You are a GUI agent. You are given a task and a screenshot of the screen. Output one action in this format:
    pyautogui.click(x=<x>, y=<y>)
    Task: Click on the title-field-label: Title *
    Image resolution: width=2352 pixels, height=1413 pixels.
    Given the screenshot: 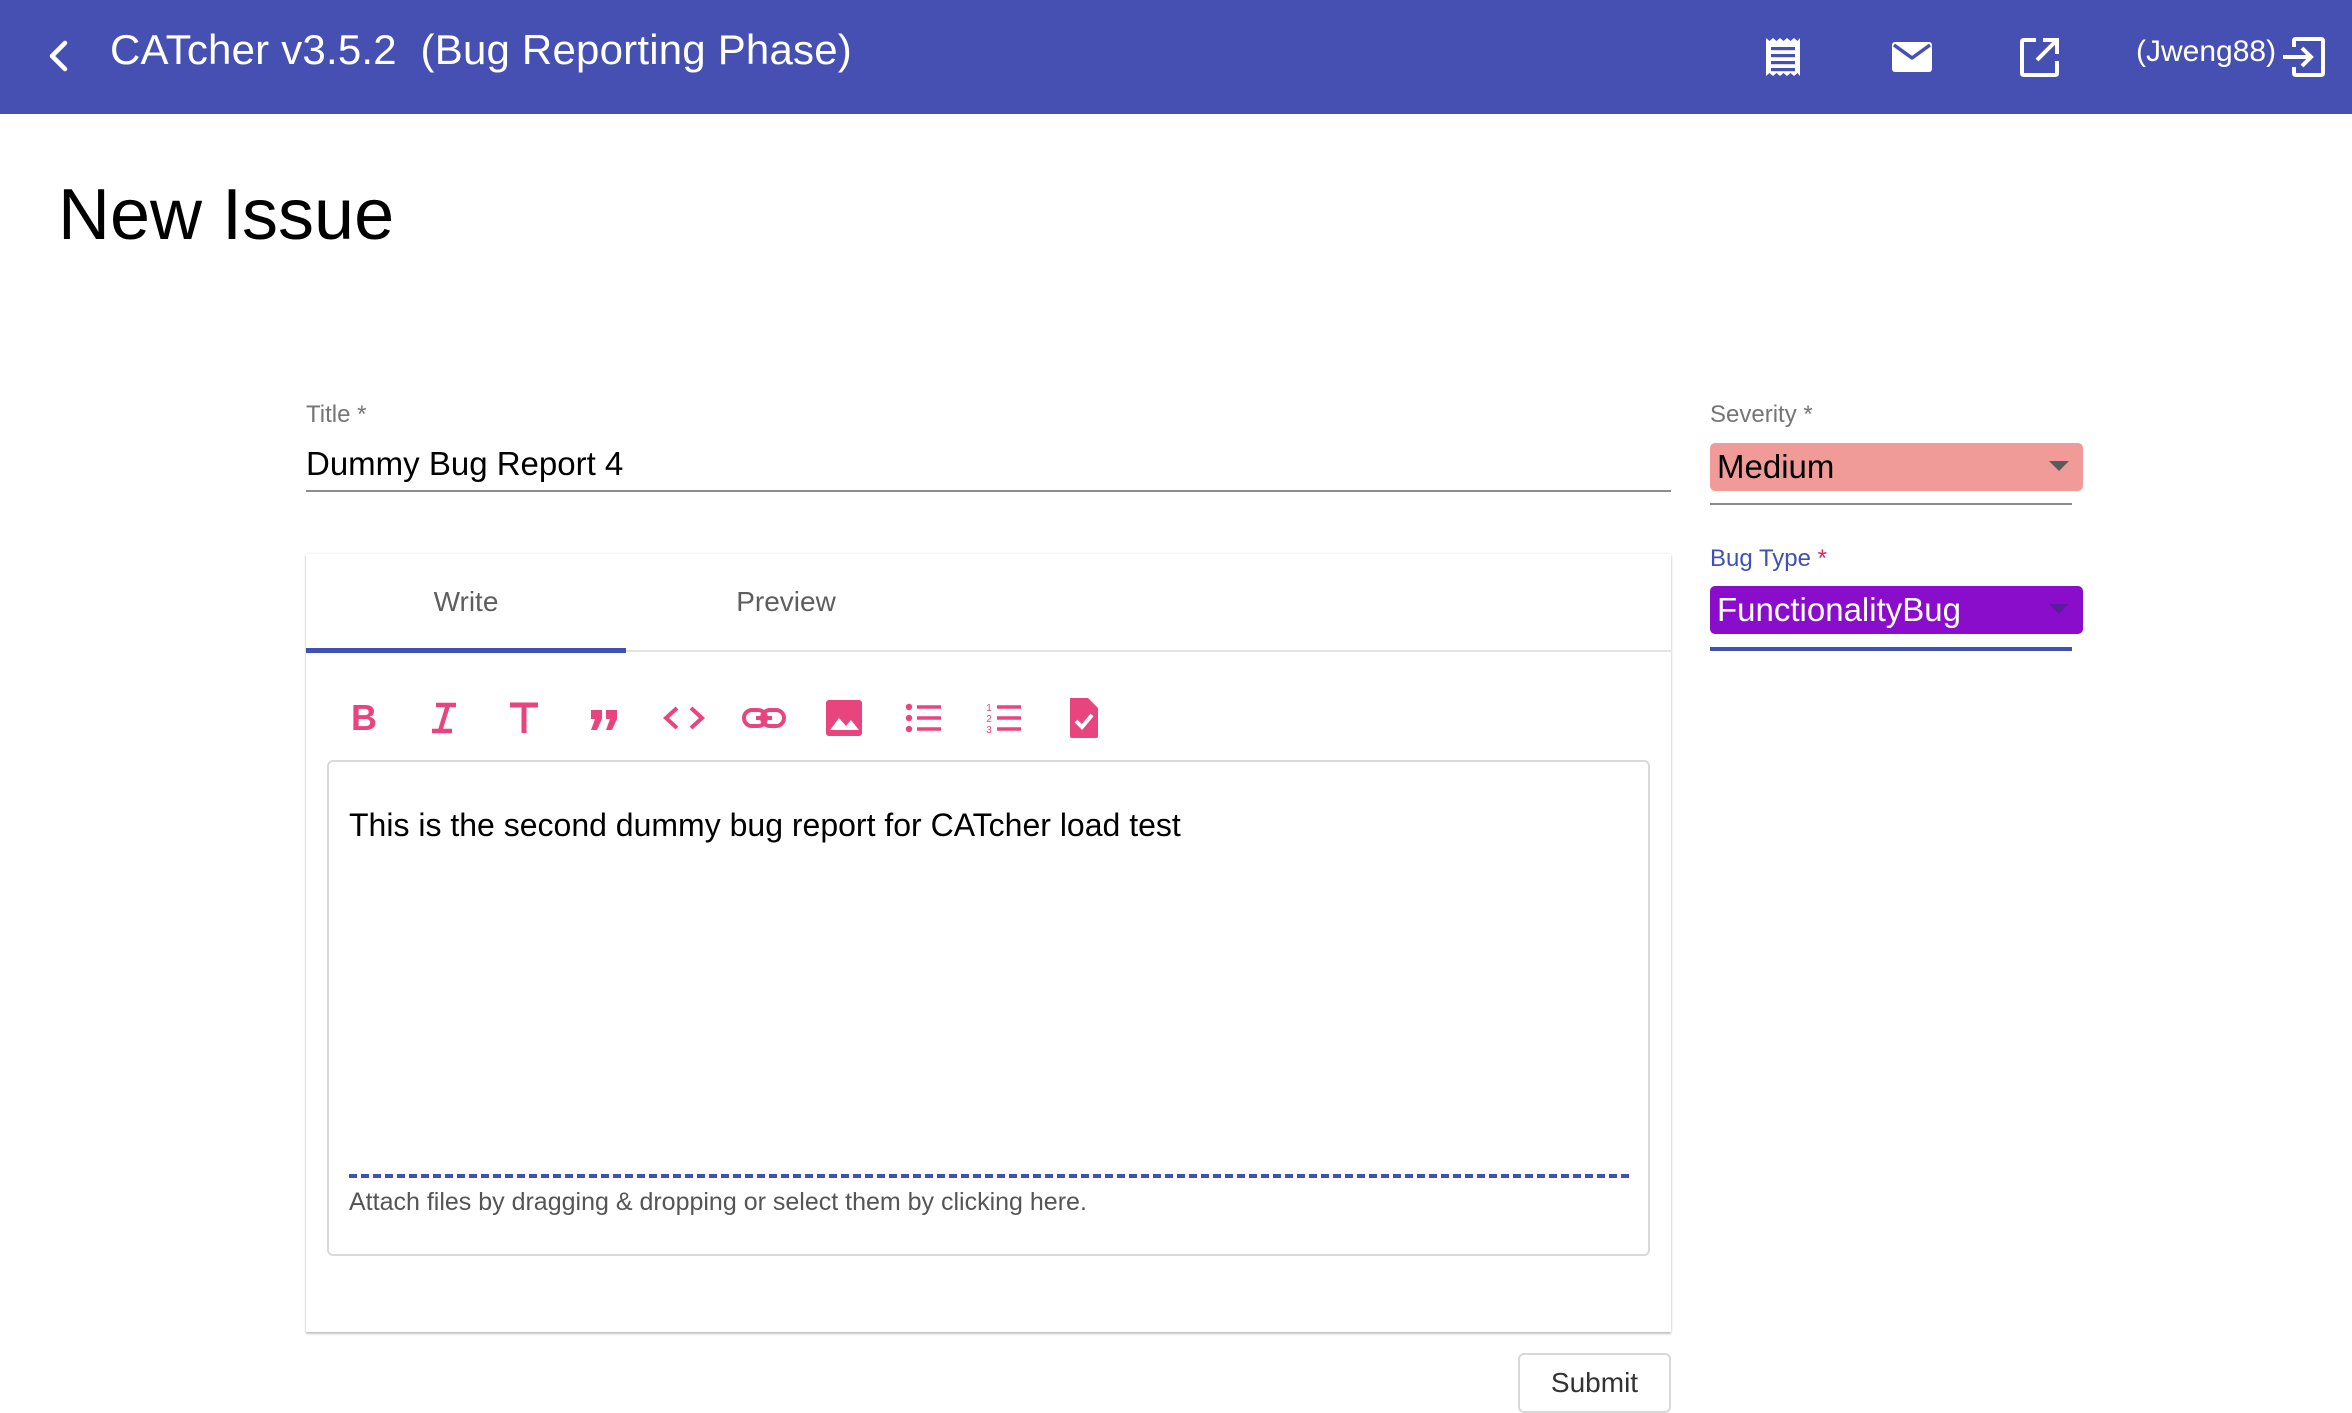 What is the action you would take?
    pyautogui.click(x=336, y=414)
    